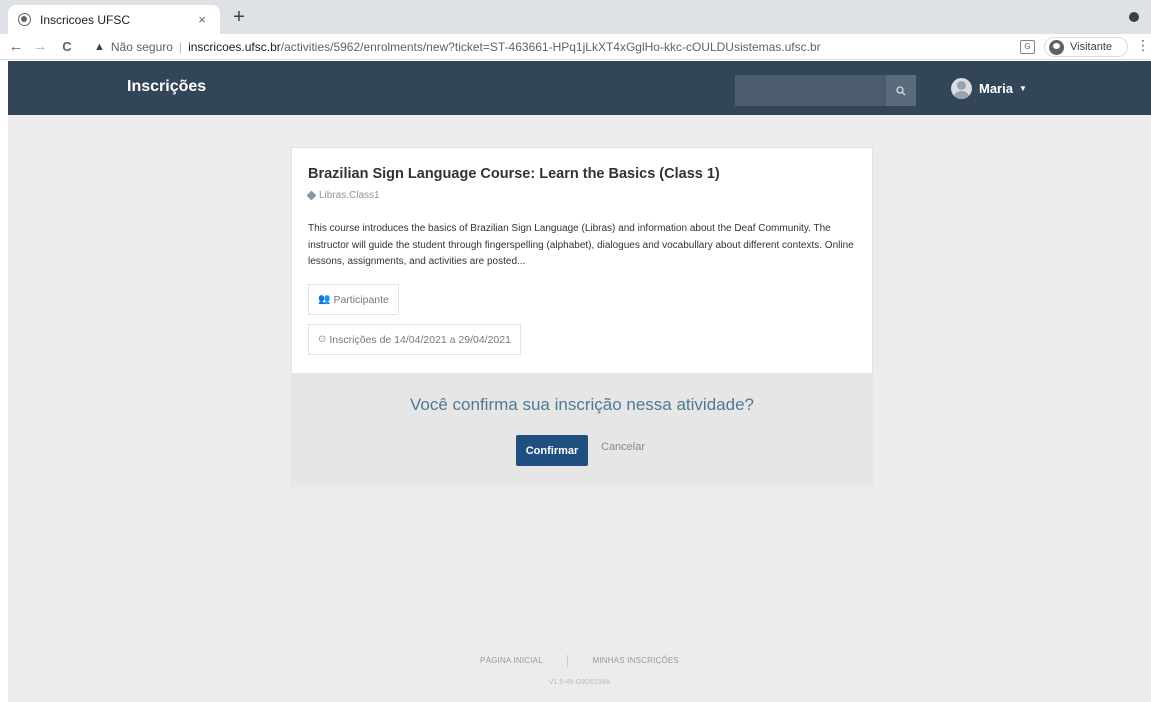 This screenshot has height=702, width=1151. I want to click on user-name: Maria, so click(996, 88).